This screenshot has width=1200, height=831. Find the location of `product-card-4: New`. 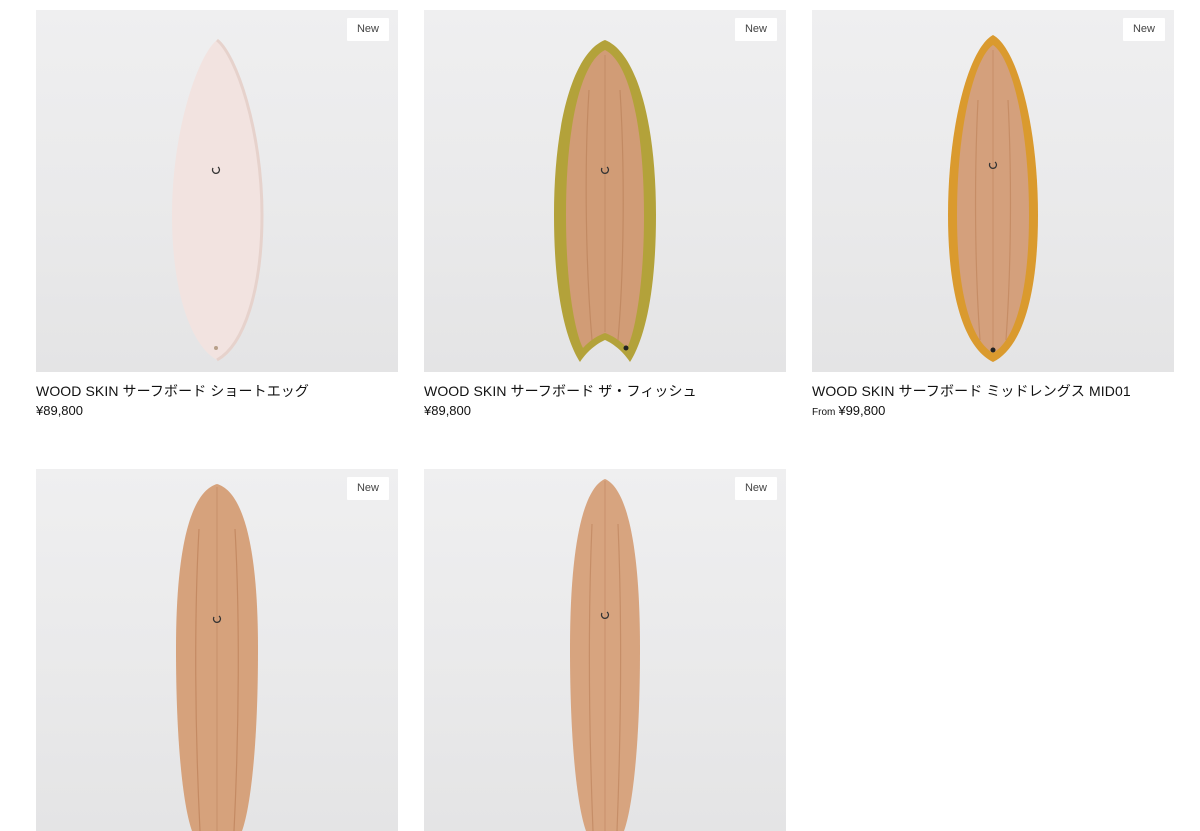

product-card-4: New is located at coordinates (217, 650).